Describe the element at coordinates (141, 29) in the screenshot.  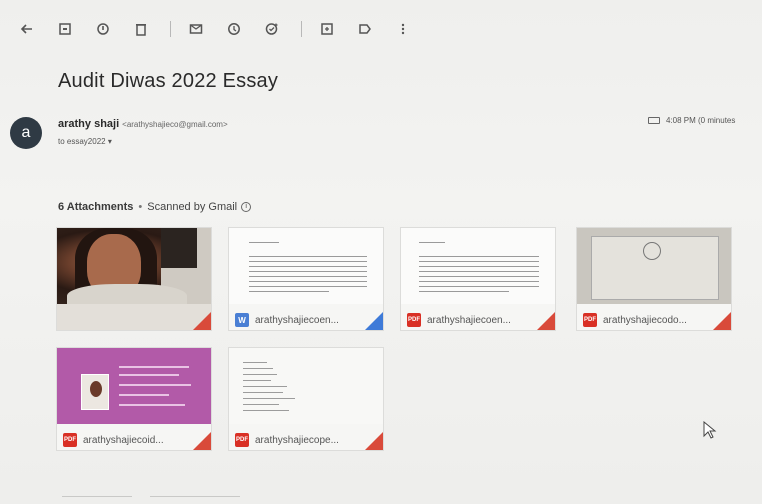
I see `delete-icon` at that location.